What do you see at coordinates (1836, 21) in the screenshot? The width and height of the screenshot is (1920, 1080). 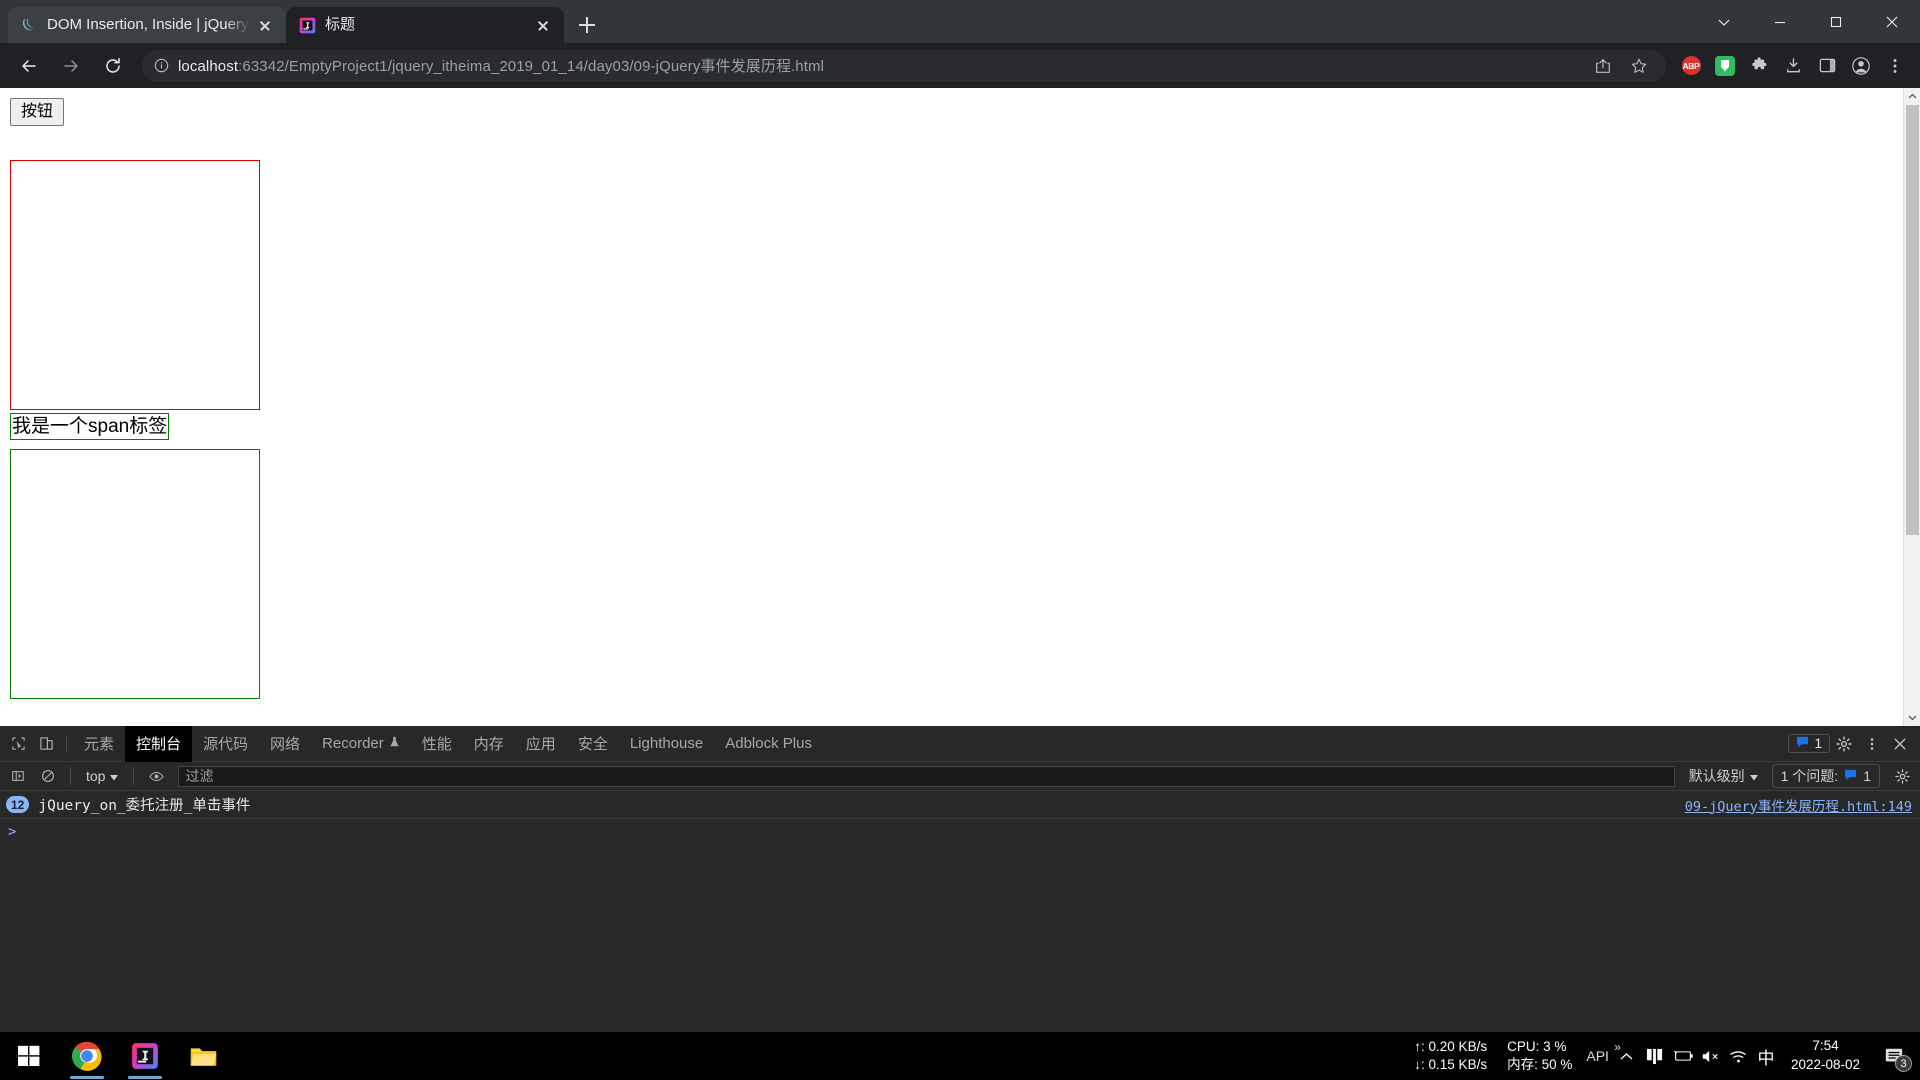 I see `maximize-button` at bounding box center [1836, 21].